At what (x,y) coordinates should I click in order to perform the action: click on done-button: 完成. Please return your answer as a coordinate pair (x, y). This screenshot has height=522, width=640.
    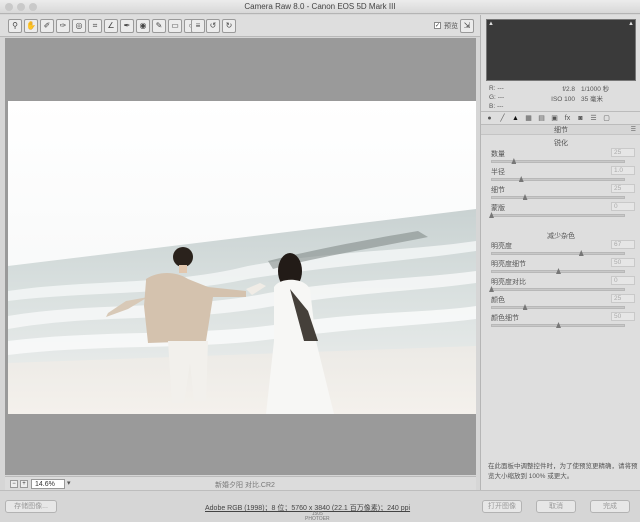
    Looking at the image, I should click on (610, 506).